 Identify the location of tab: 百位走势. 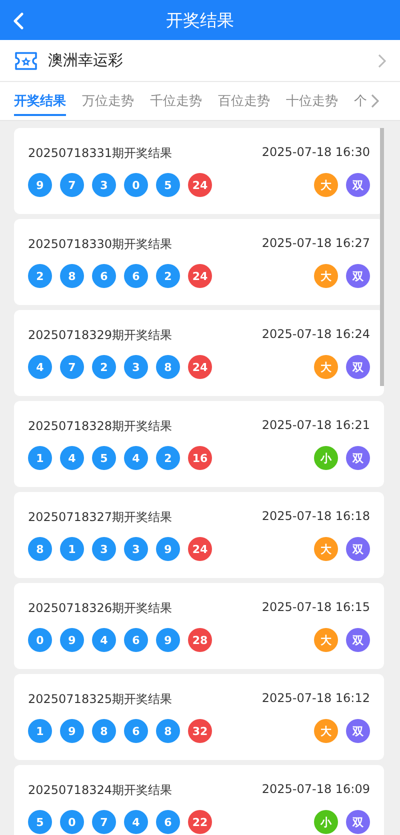
(244, 101).